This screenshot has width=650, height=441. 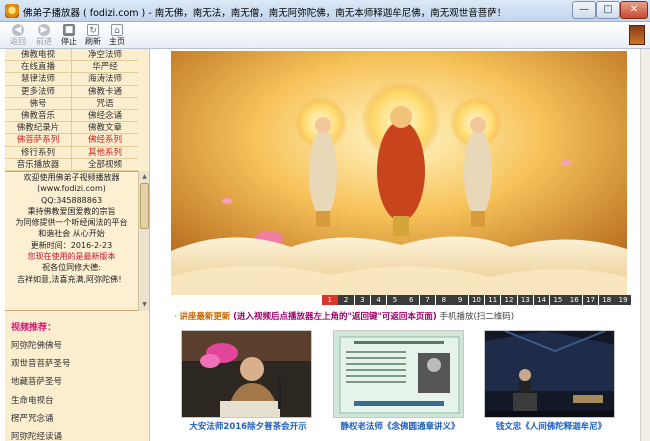 What do you see at coordinates (76, 364) in the screenshot?
I see `recommend-item: 观世音菩萨圣号` at bounding box center [76, 364].